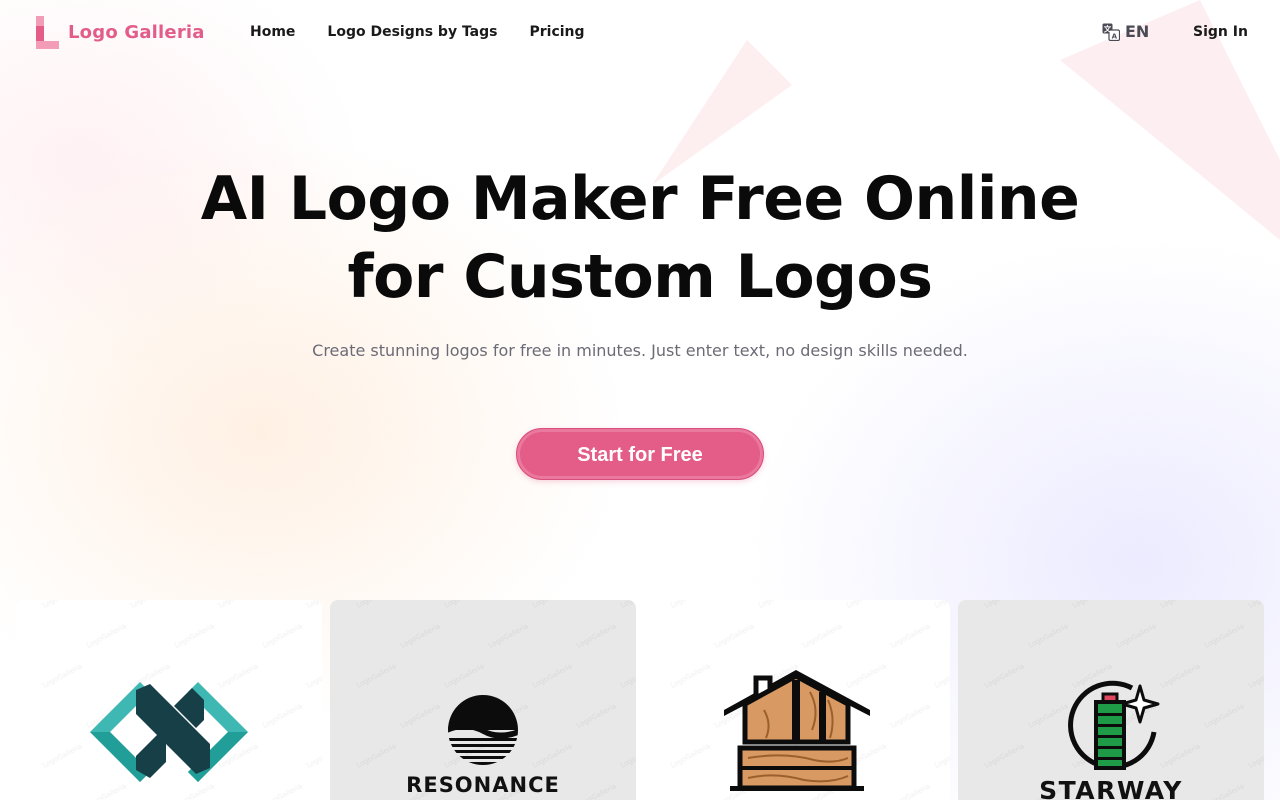 The width and height of the screenshot is (1280, 800). What do you see at coordinates (1111, 788) in the screenshot?
I see `logo-card-name: STARWAY` at bounding box center [1111, 788].